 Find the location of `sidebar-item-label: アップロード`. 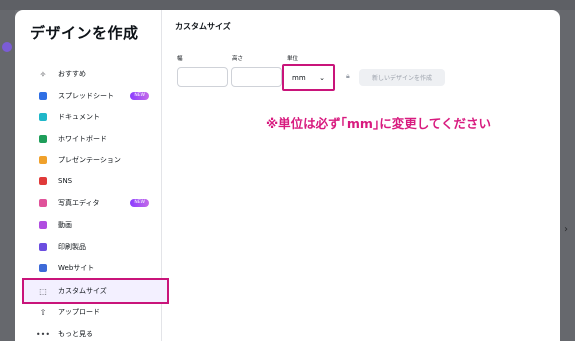

sidebar-item-label: アップロード is located at coordinates (79, 312).